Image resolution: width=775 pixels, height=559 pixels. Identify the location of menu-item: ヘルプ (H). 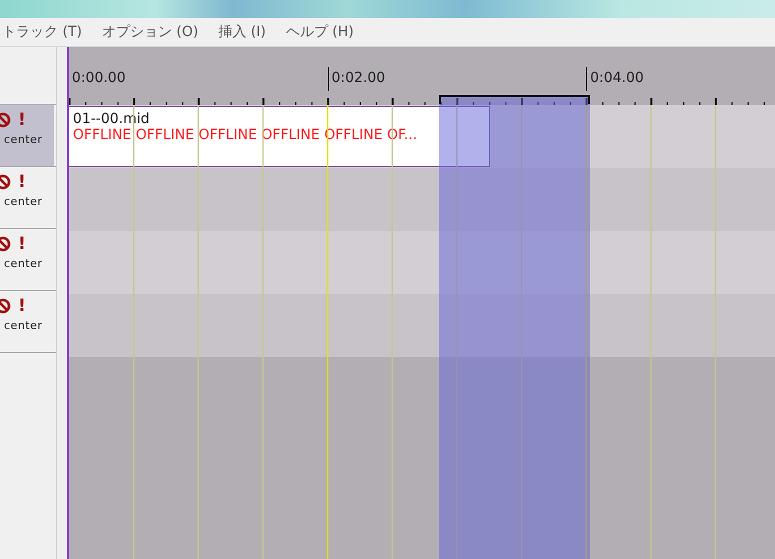
(320, 32).